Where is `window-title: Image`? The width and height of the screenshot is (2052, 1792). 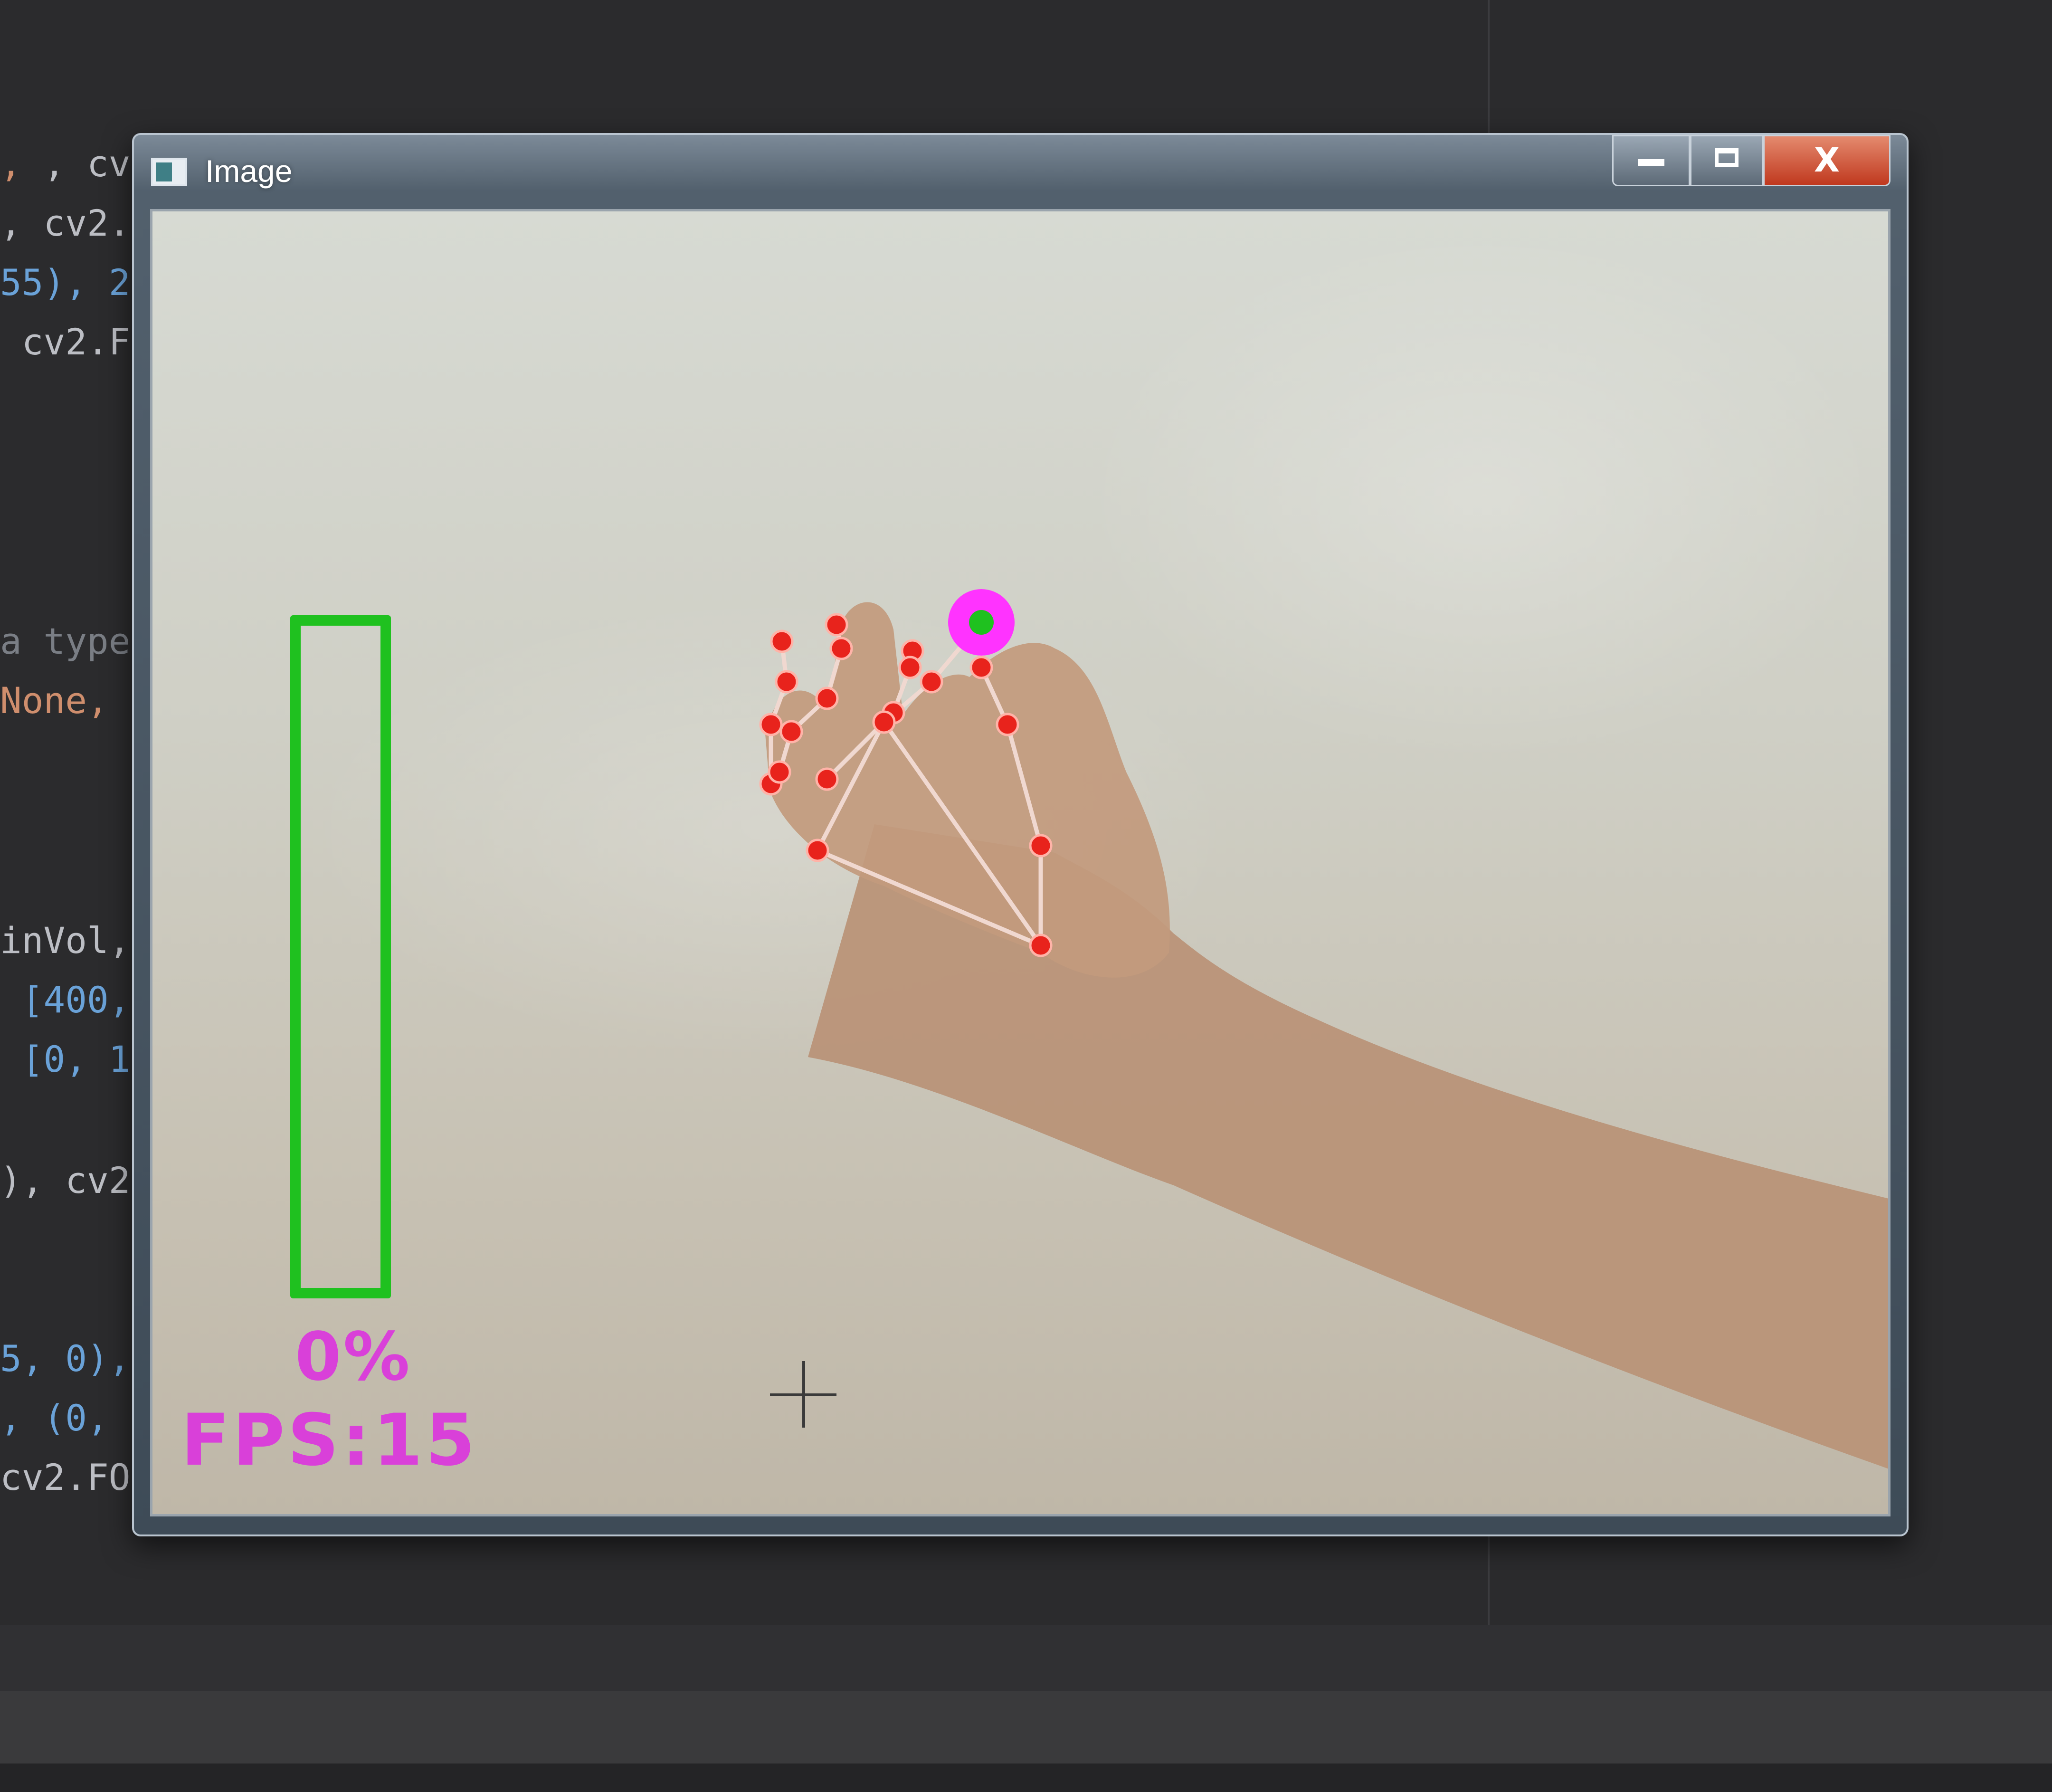 window-title: Image is located at coordinates (249, 171).